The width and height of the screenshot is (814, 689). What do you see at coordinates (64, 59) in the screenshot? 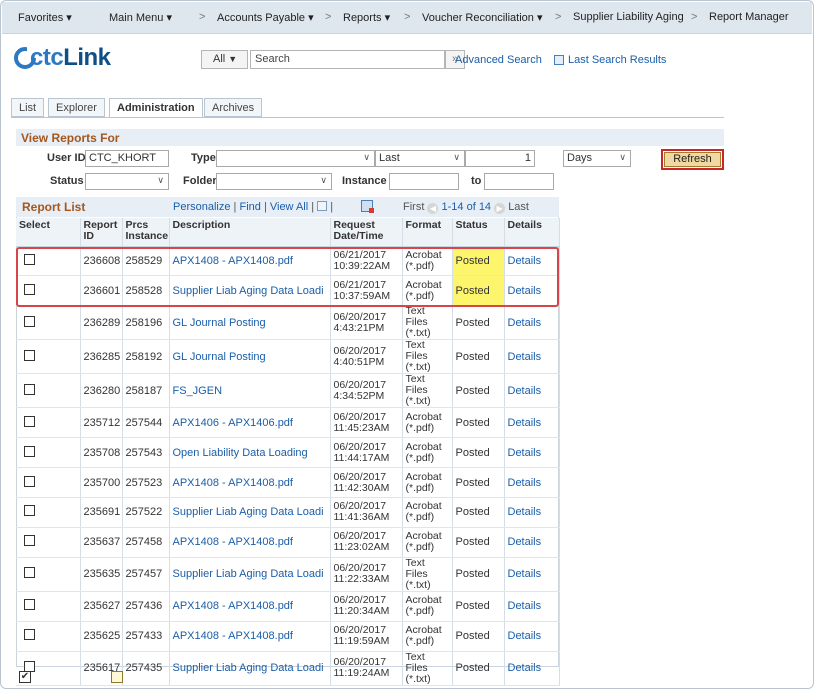
I see `ctclink-logo: ctcLink` at bounding box center [64, 59].